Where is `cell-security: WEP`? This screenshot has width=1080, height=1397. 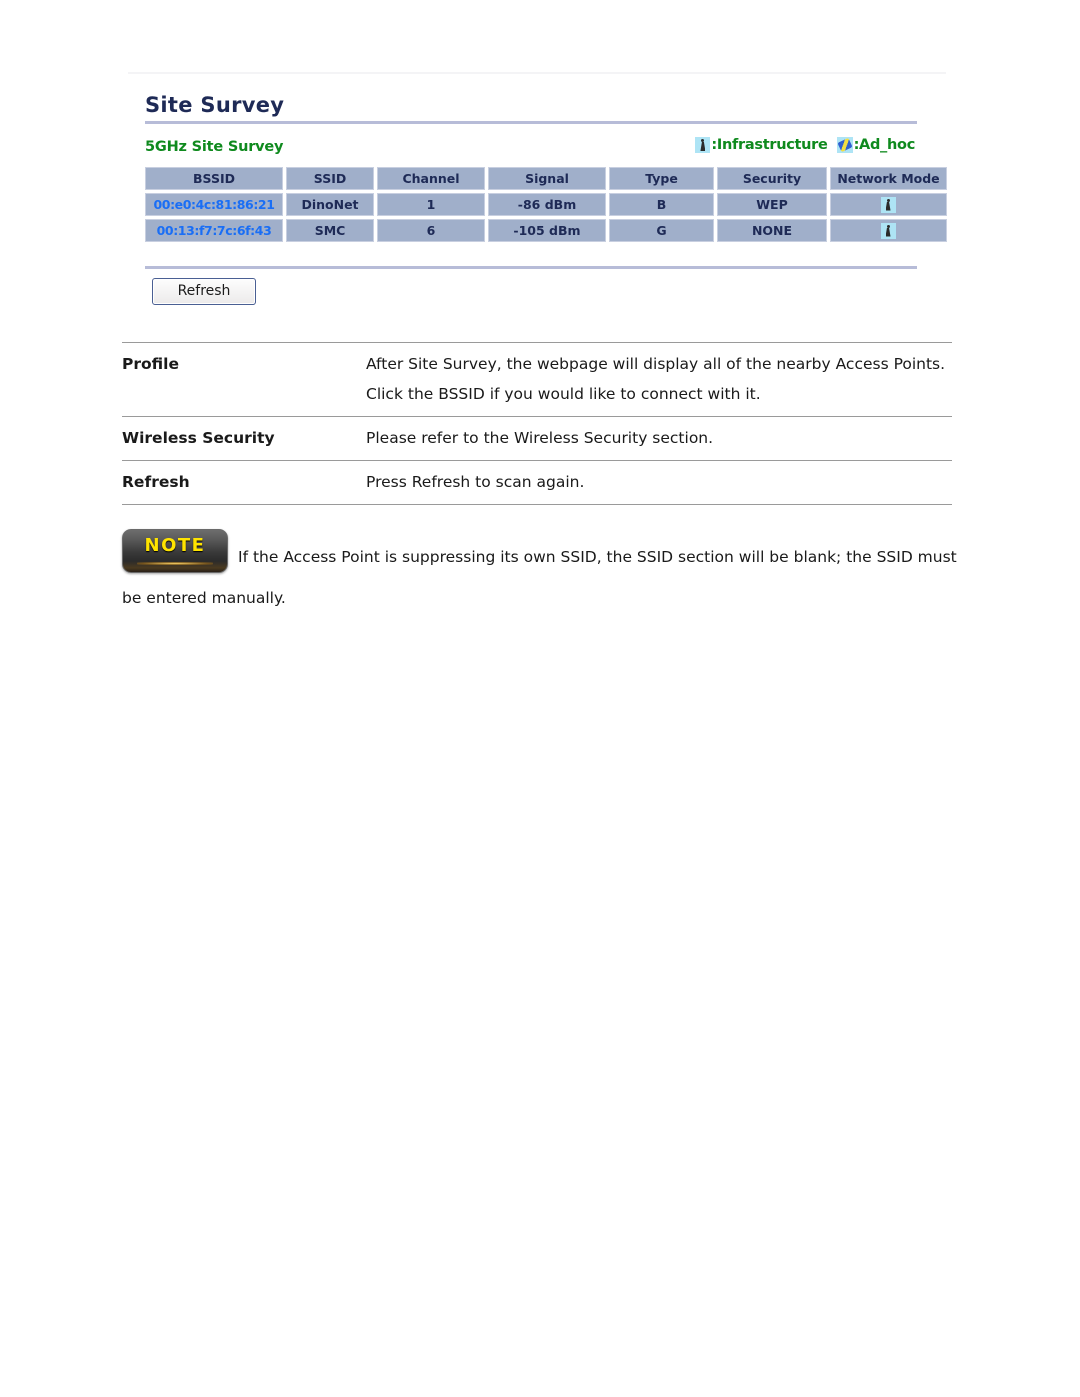 cell-security: WEP is located at coordinates (772, 204).